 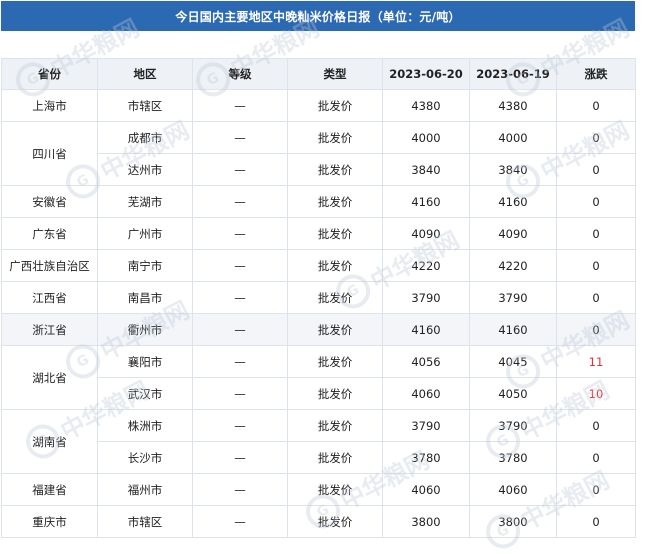 I want to click on table-row: 长沙市 — 批发价 3780 3780 0, so click(x=319, y=457).